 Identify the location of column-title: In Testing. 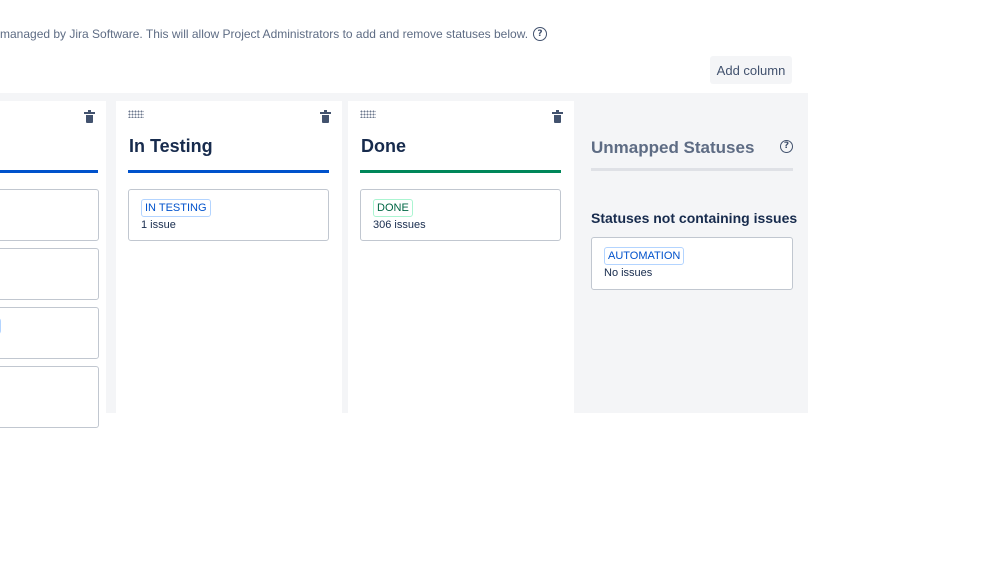
(171, 146).